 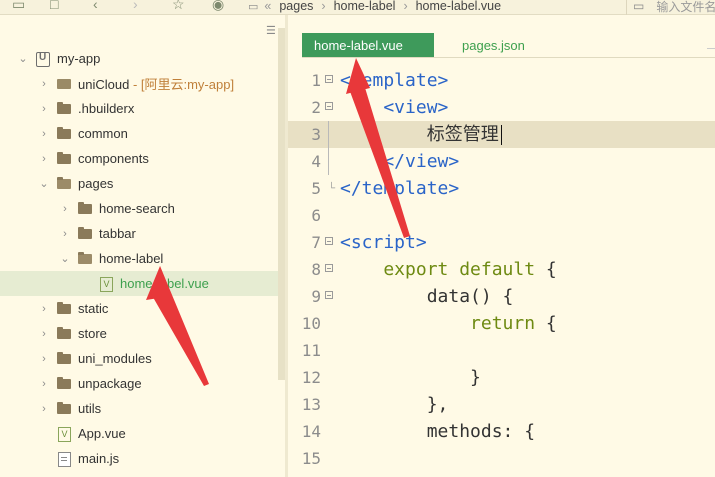 What do you see at coordinates (106, 108) in the screenshot?
I see `tree-item-label: .hbuilderx` at bounding box center [106, 108].